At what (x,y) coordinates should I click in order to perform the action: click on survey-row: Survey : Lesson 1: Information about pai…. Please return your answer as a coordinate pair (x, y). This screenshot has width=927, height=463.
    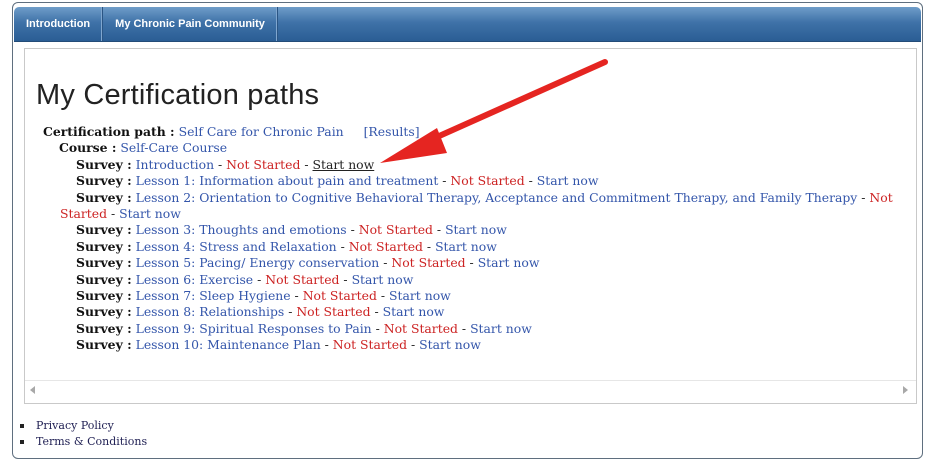
    Looking at the image, I should click on (473, 181).